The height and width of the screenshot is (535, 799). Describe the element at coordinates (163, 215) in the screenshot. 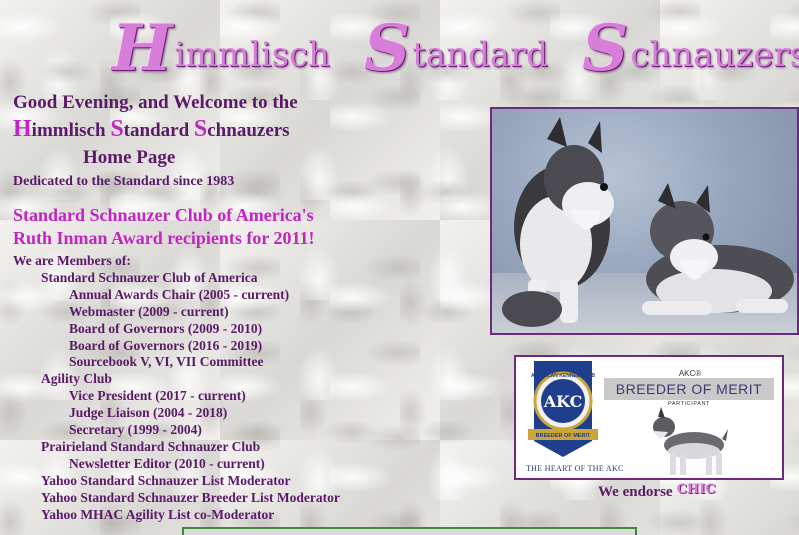

I see `award-line: Standard Schnauzer Club of America's` at that location.